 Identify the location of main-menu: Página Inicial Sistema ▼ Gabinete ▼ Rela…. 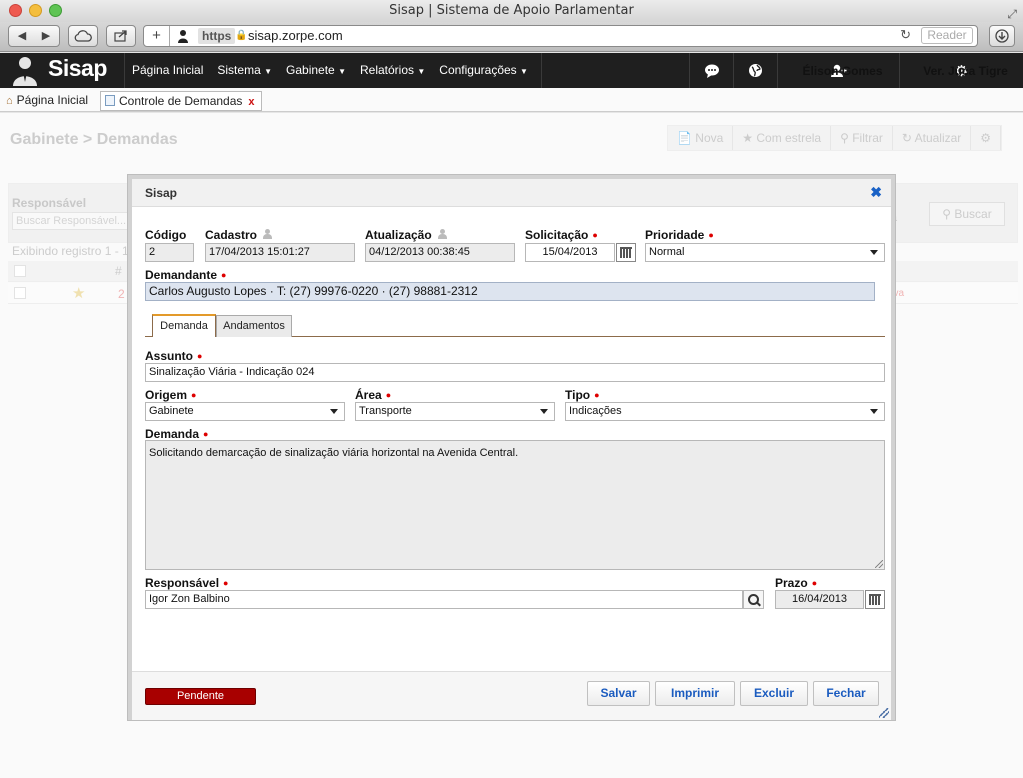
(333, 70).